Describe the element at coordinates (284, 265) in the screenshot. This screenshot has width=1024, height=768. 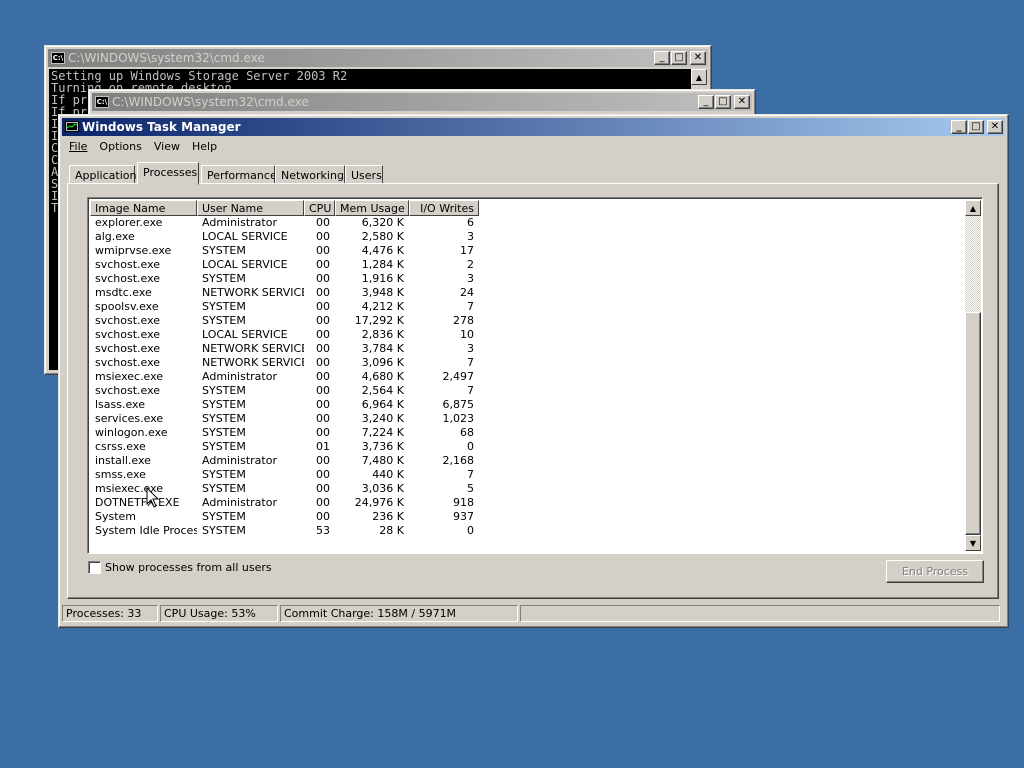
I see `table-row: svchost.exe LOCAL SERVICE 00 1,284 K 2` at that location.